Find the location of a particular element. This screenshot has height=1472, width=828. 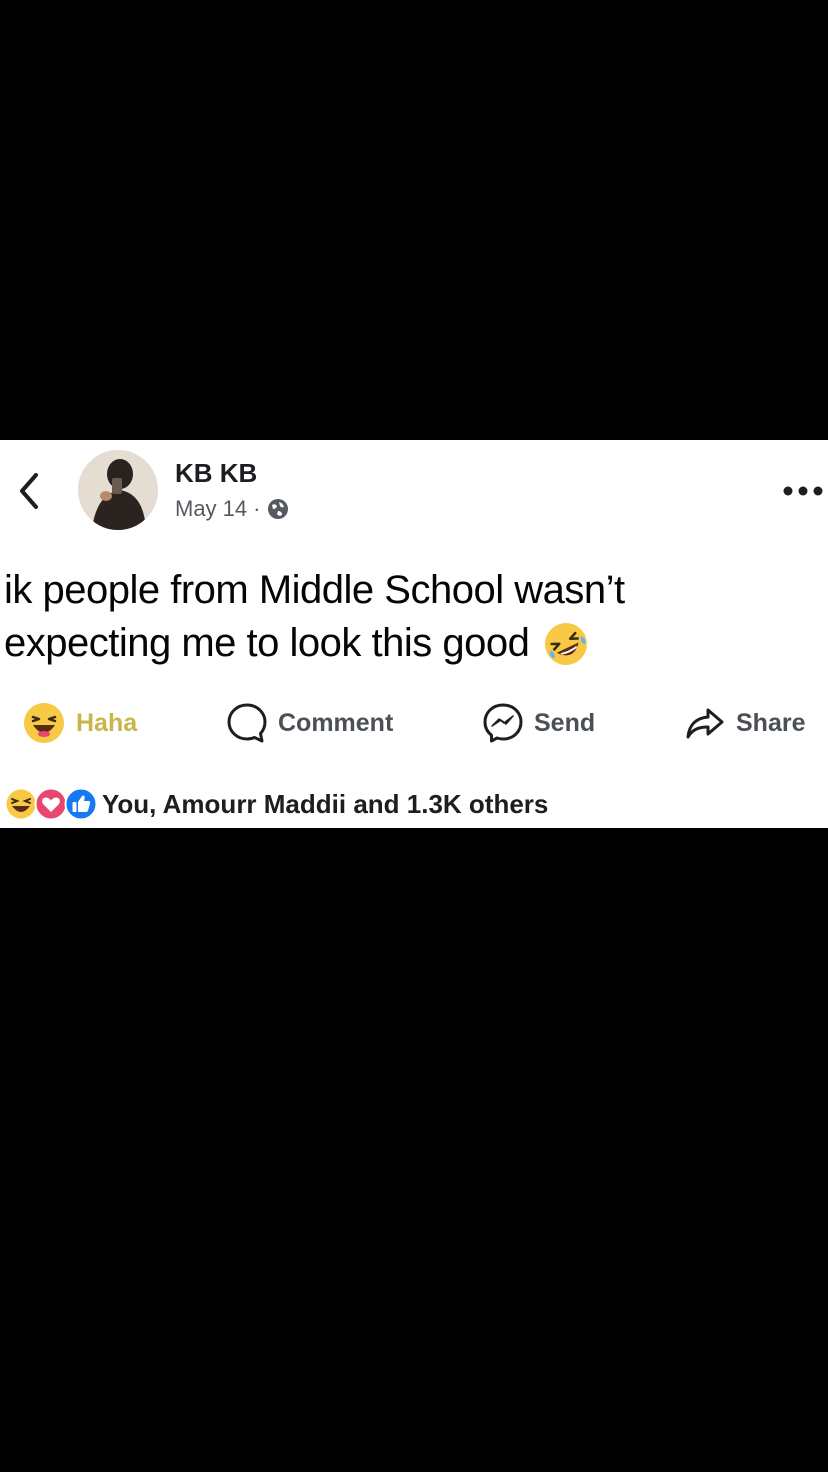

haha-reaction-button: Haha is located at coordinates (79, 723).